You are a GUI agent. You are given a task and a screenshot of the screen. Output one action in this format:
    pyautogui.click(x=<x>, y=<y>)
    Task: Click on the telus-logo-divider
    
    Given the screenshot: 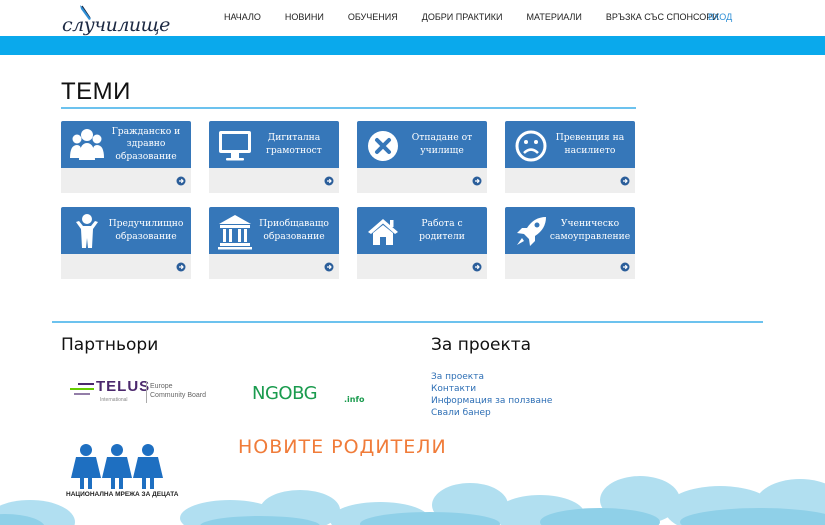 What is the action you would take?
    pyautogui.click(x=146, y=392)
    